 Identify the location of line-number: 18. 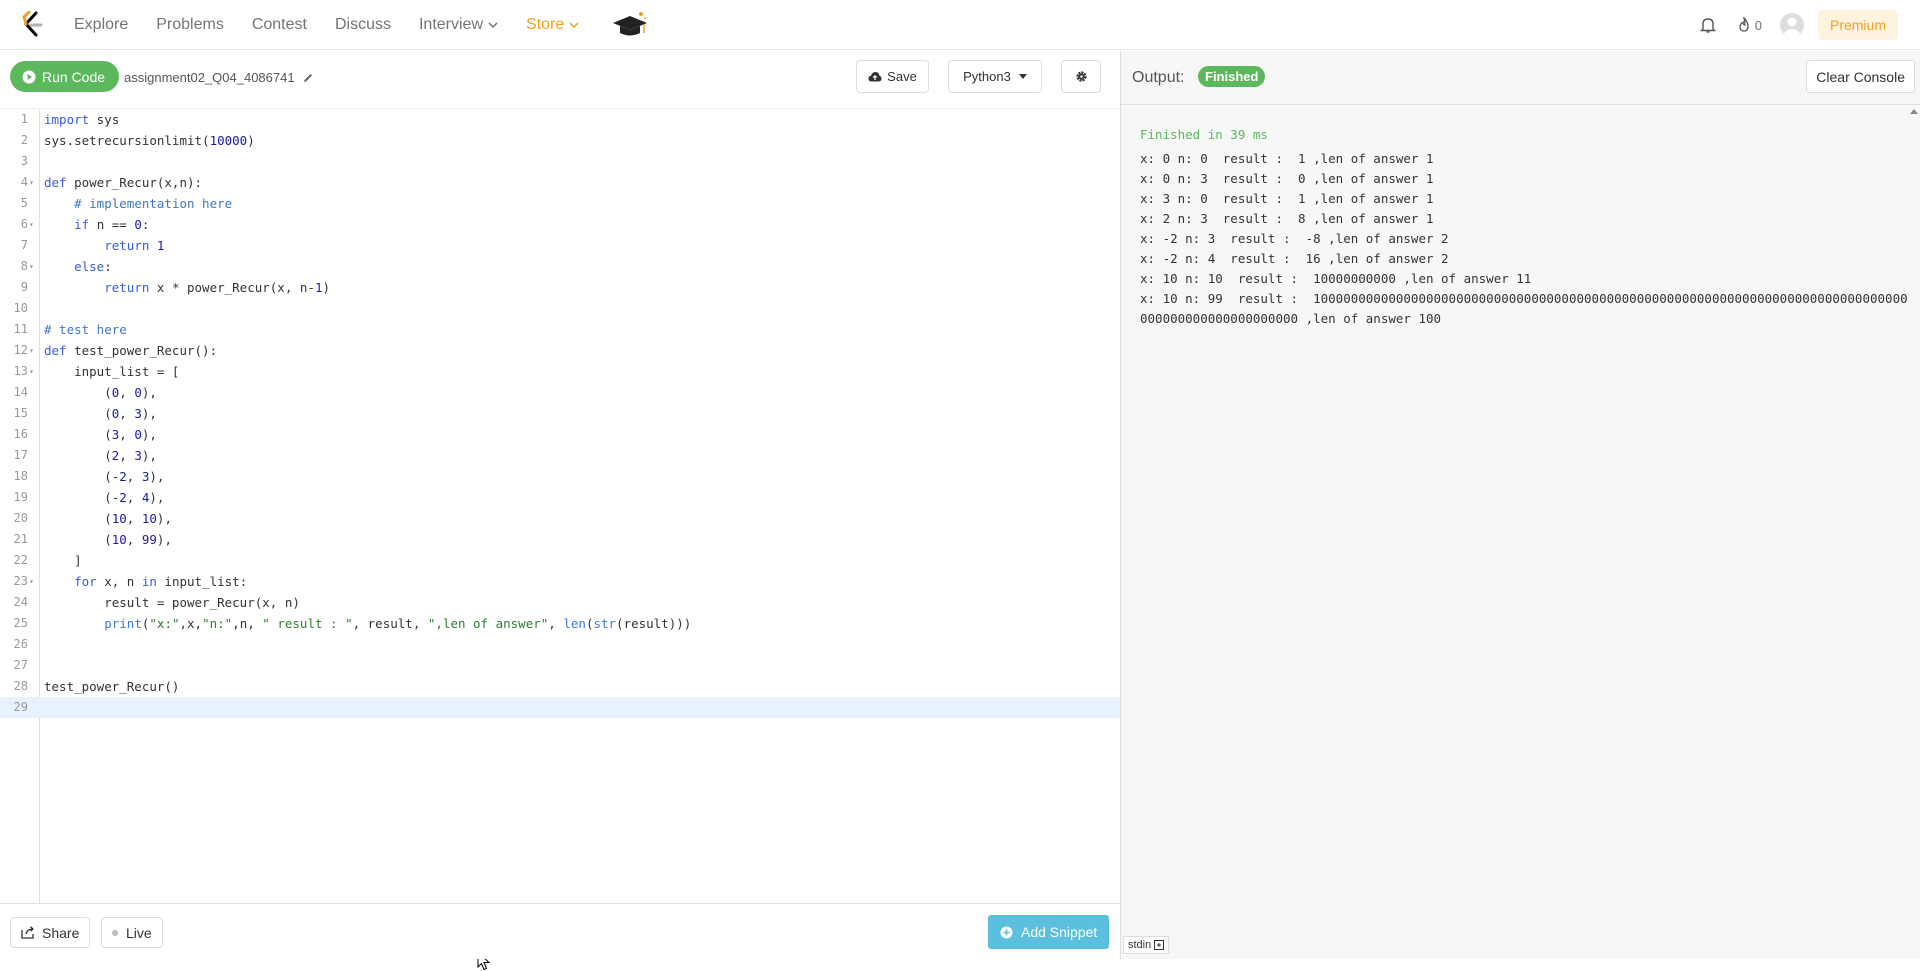
(20, 476).